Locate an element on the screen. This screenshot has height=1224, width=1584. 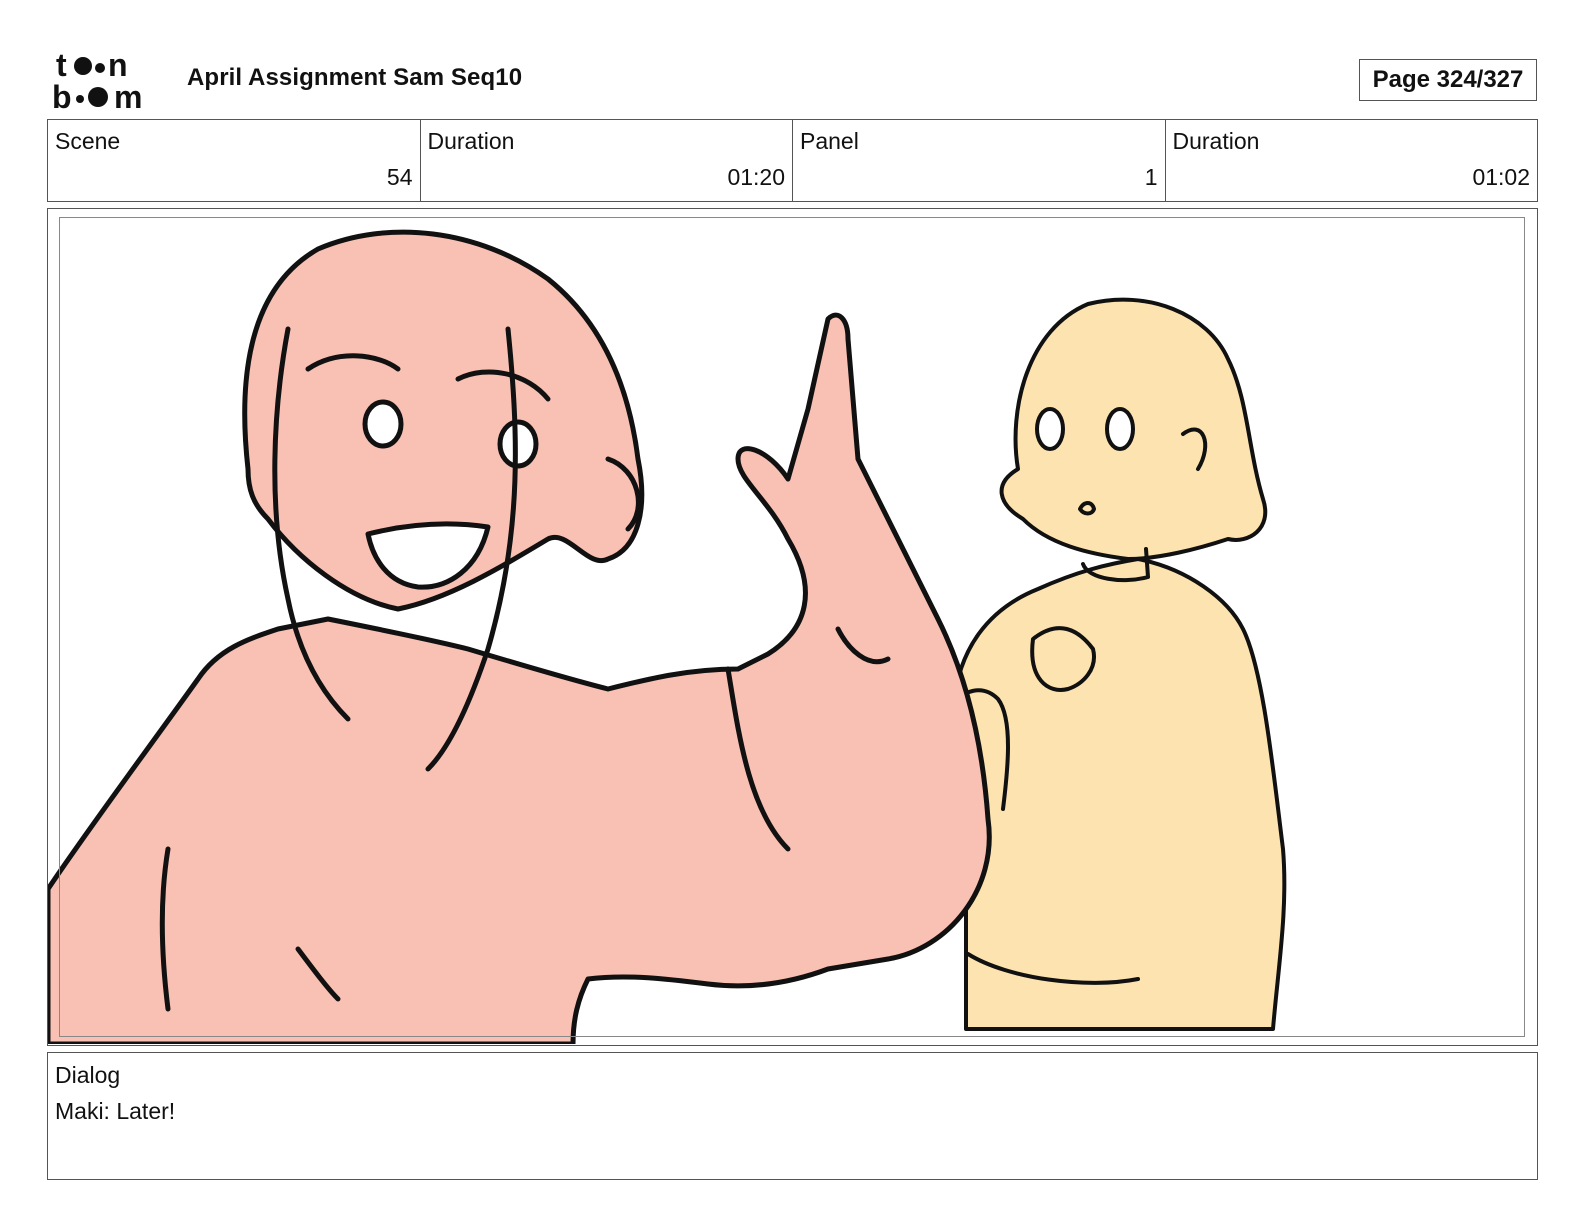
panel-value: 1 is located at coordinates (1151, 177).